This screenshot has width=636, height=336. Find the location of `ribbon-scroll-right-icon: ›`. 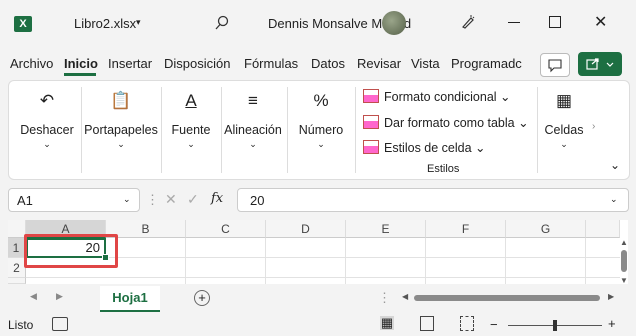

ribbon-scroll-right-icon: › is located at coordinates (593, 126).